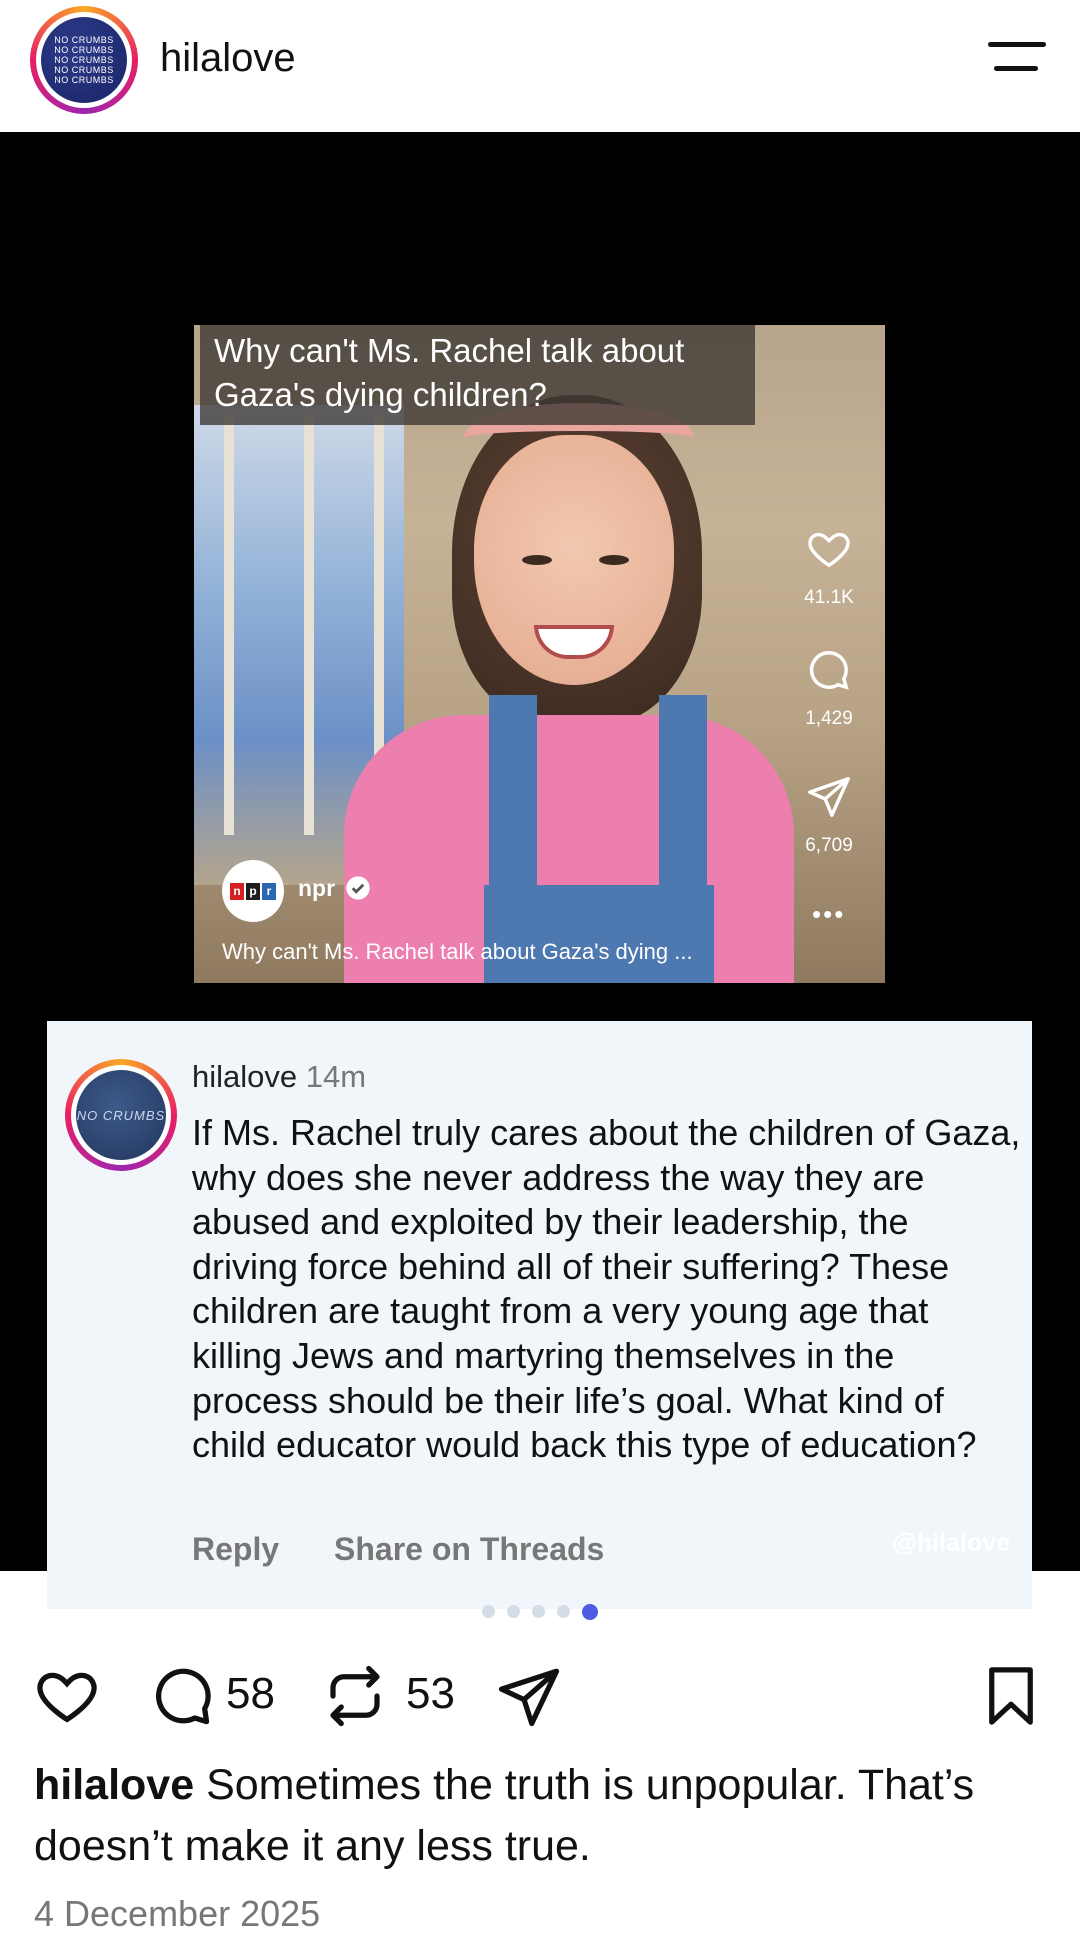 Image resolution: width=1080 pixels, height=1942 pixels. What do you see at coordinates (469, 1549) in the screenshot?
I see `share-on-threads-button: Share on Threads` at bounding box center [469, 1549].